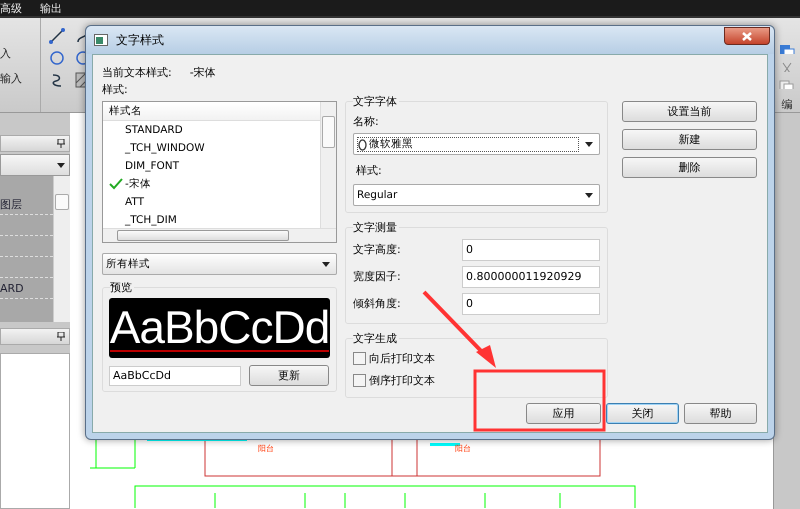 This screenshot has height=509, width=800. What do you see at coordinates (11, 8) in the screenshot?
I see `menu-item: 高级` at bounding box center [11, 8].